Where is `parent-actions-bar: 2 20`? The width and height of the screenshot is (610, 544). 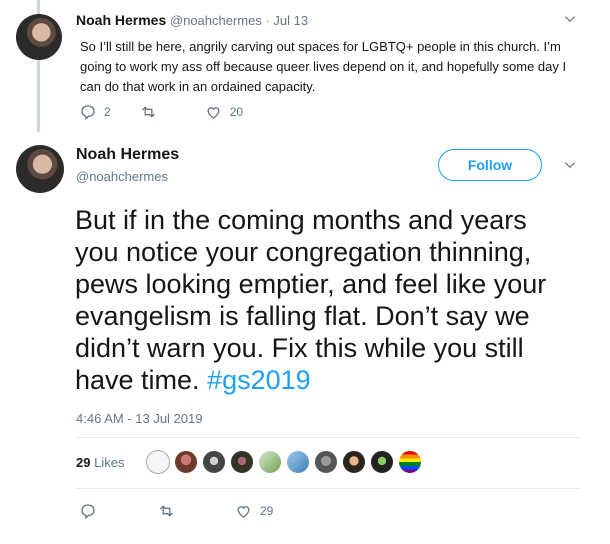 parent-actions-bar: 2 20 is located at coordinates (161, 112).